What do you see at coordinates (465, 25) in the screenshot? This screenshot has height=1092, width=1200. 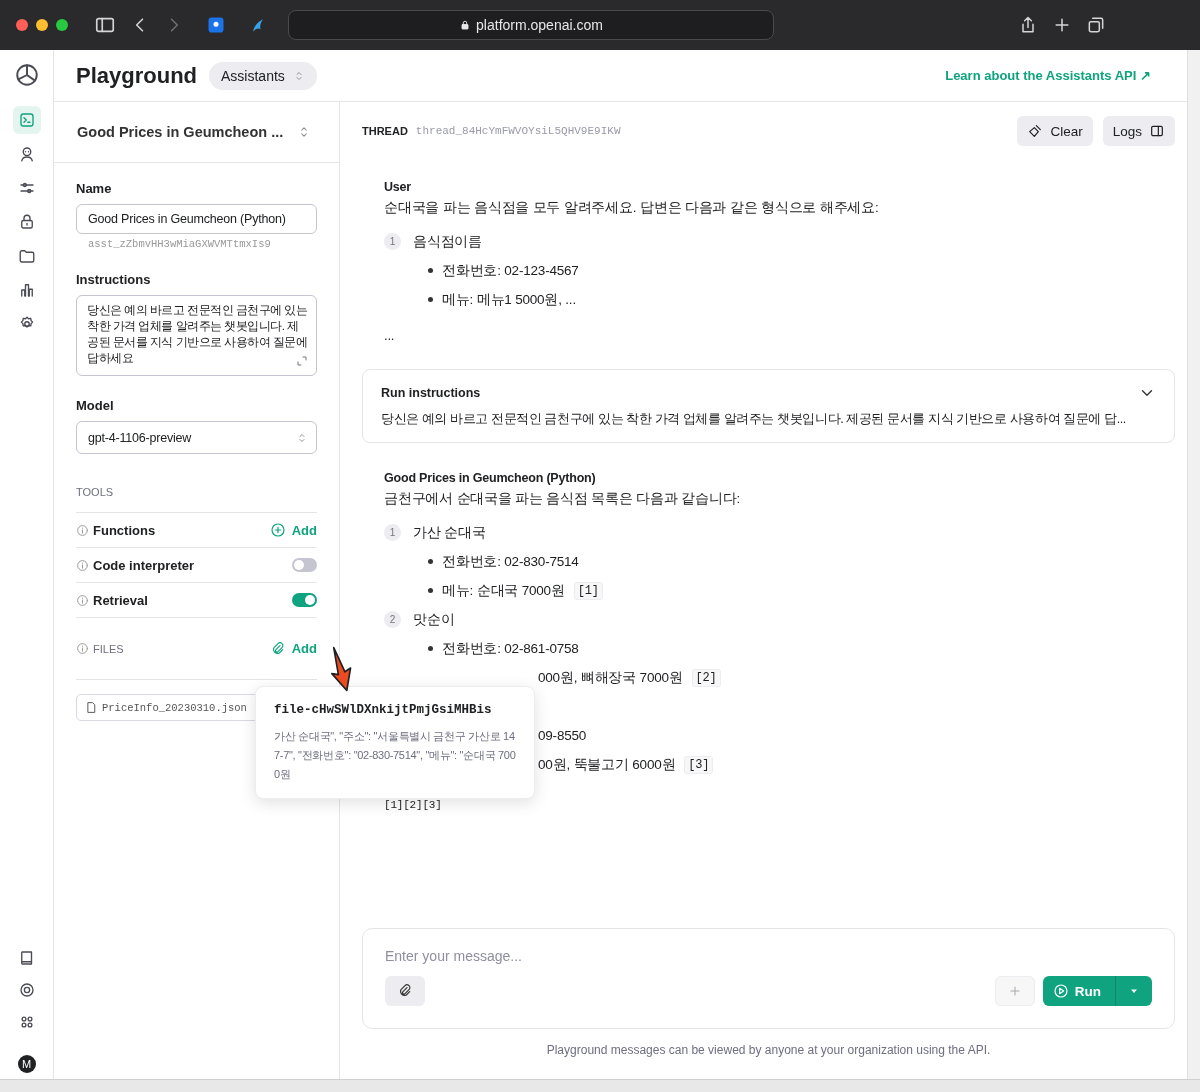 I see `lock-icon` at bounding box center [465, 25].